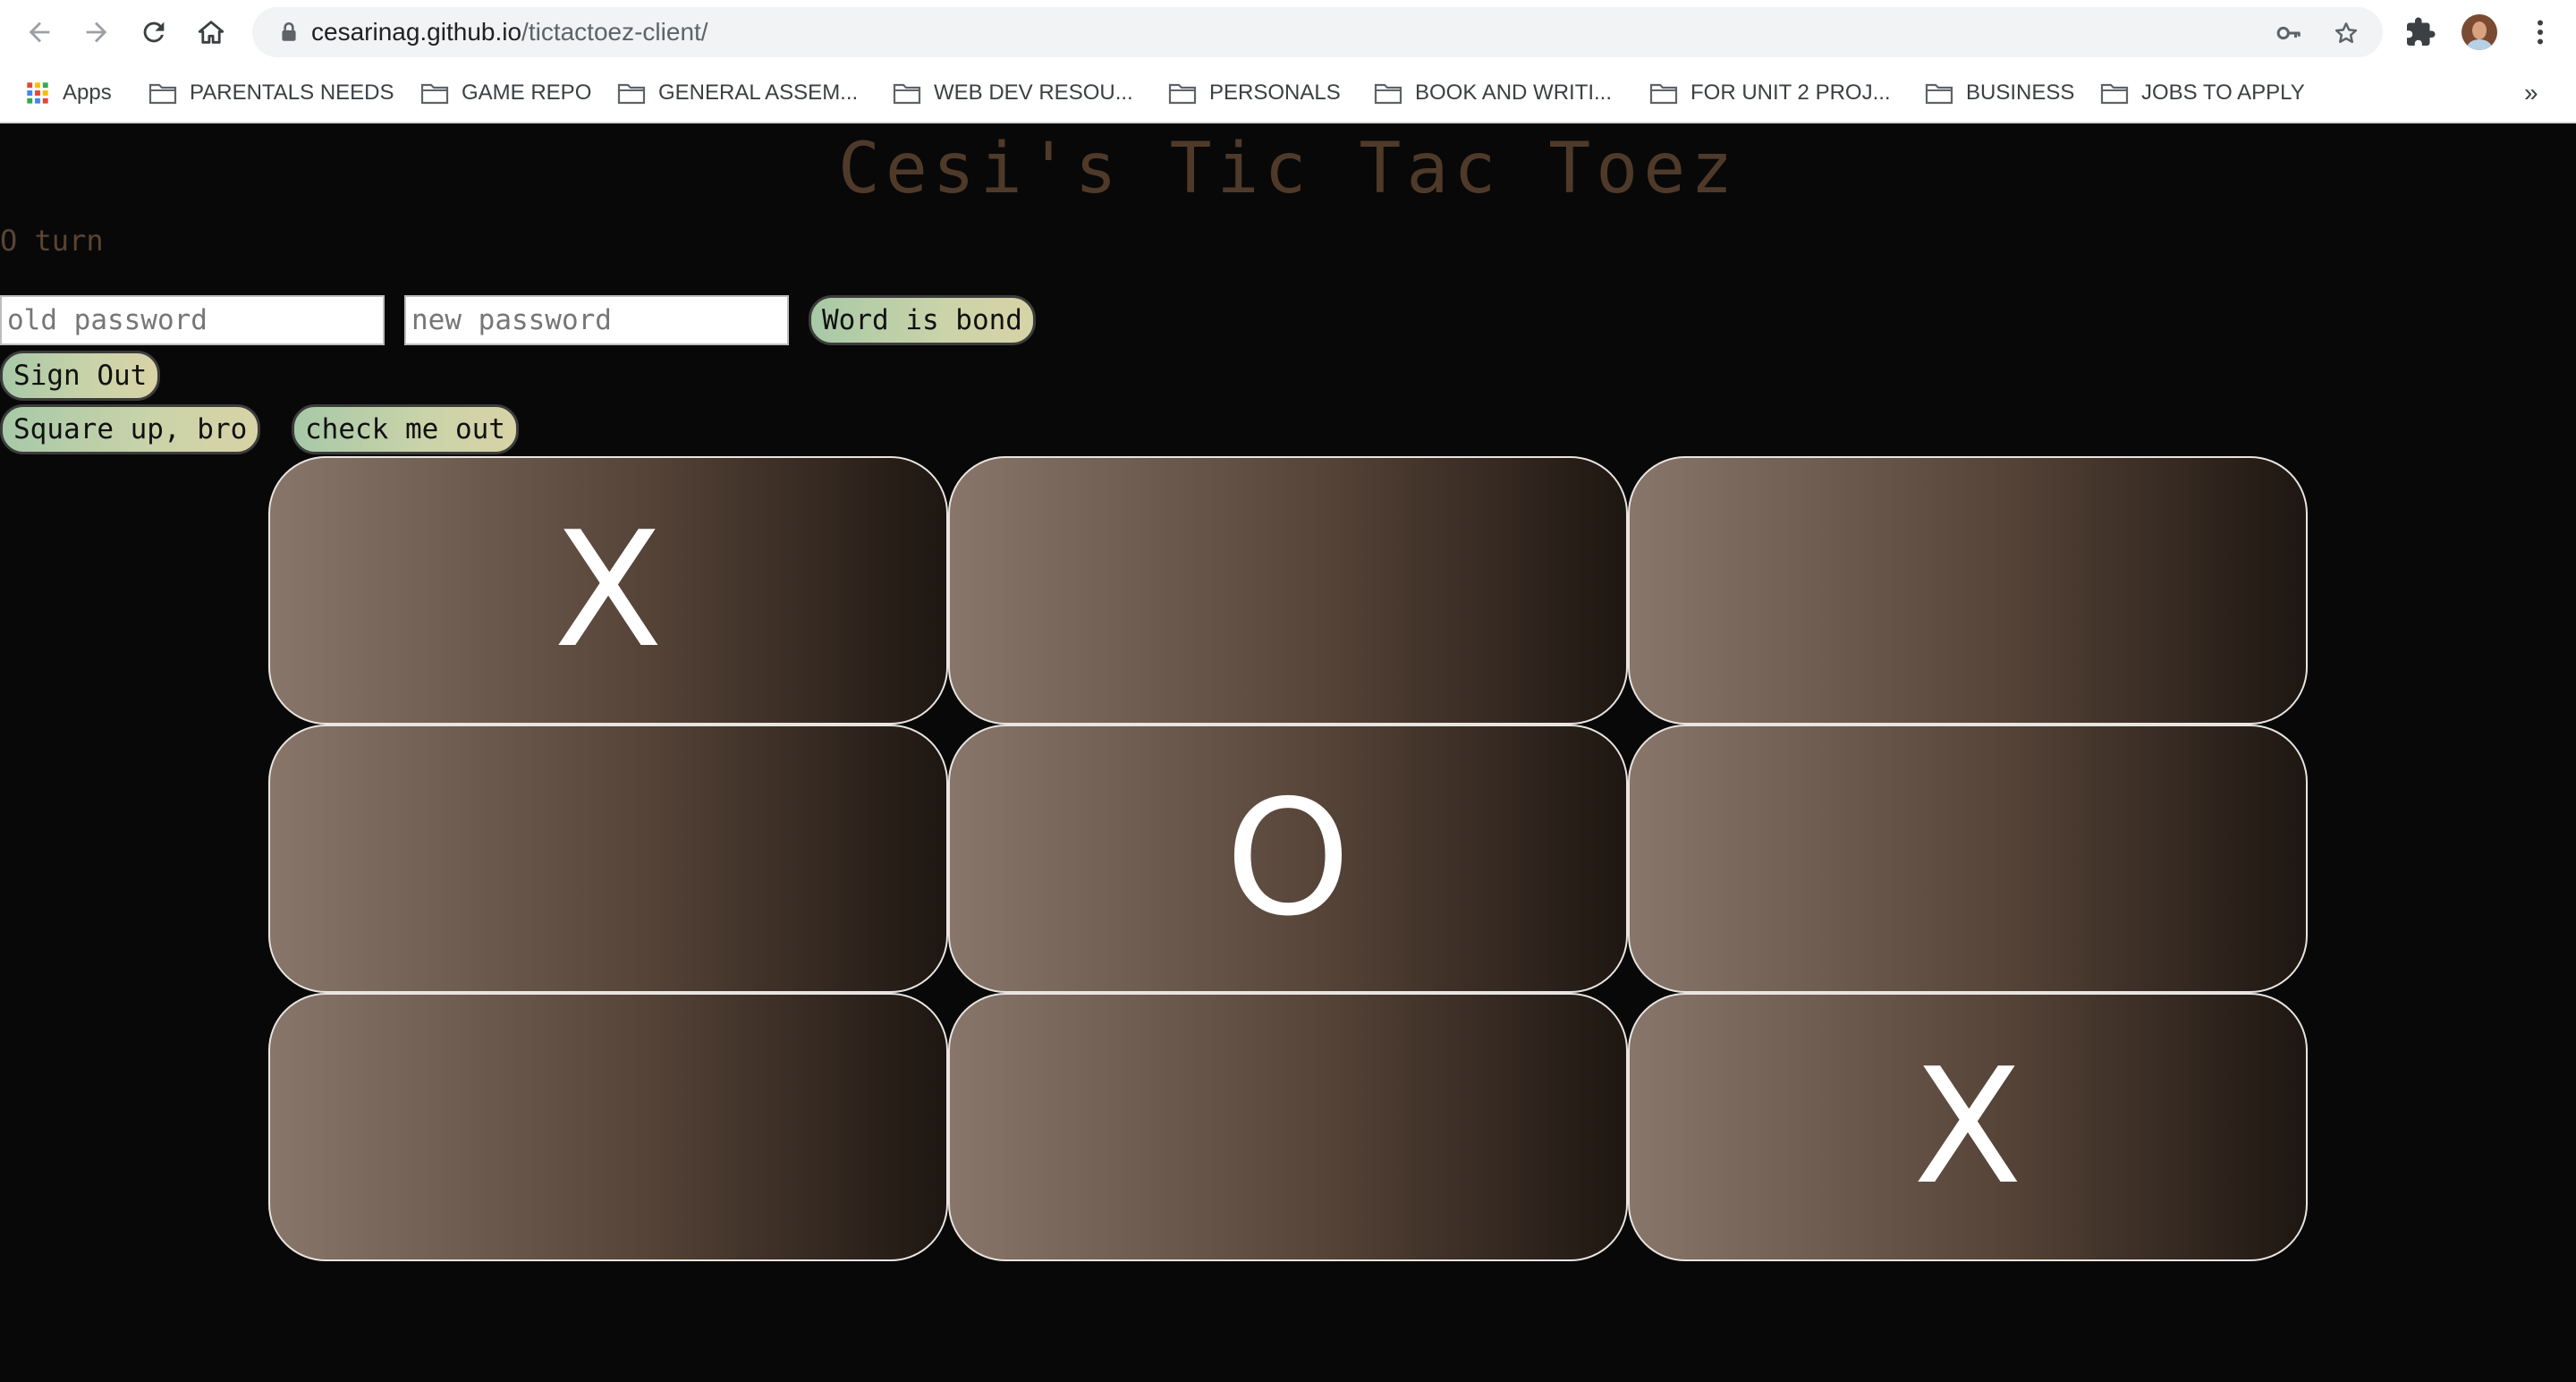 The image size is (2576, 1382). Describe the element at coordinates (37, 93) in the screenshot. I see `apps-grid-icon` at that location.